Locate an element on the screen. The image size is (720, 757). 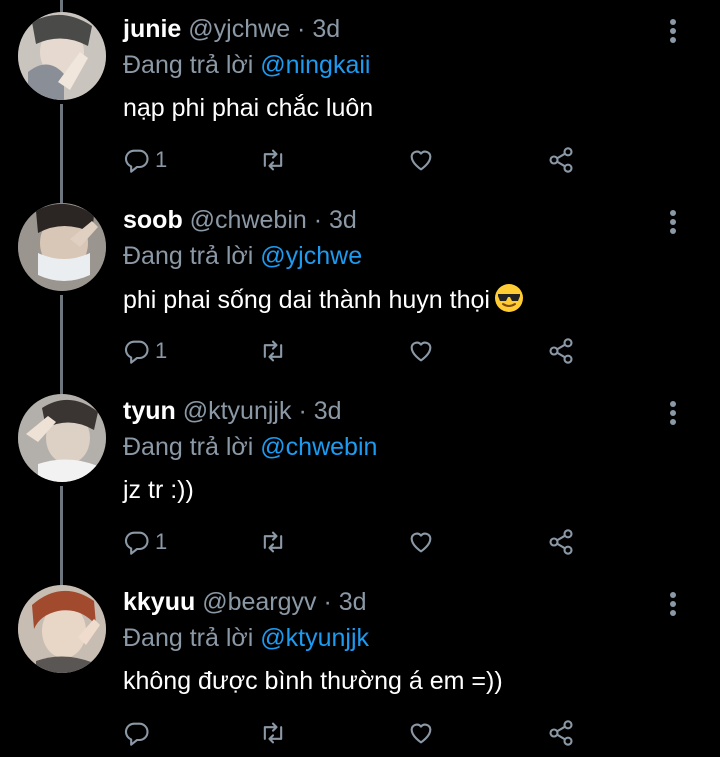
tweet-text-content: jz tr :)) is located at coordinates (158, 490).